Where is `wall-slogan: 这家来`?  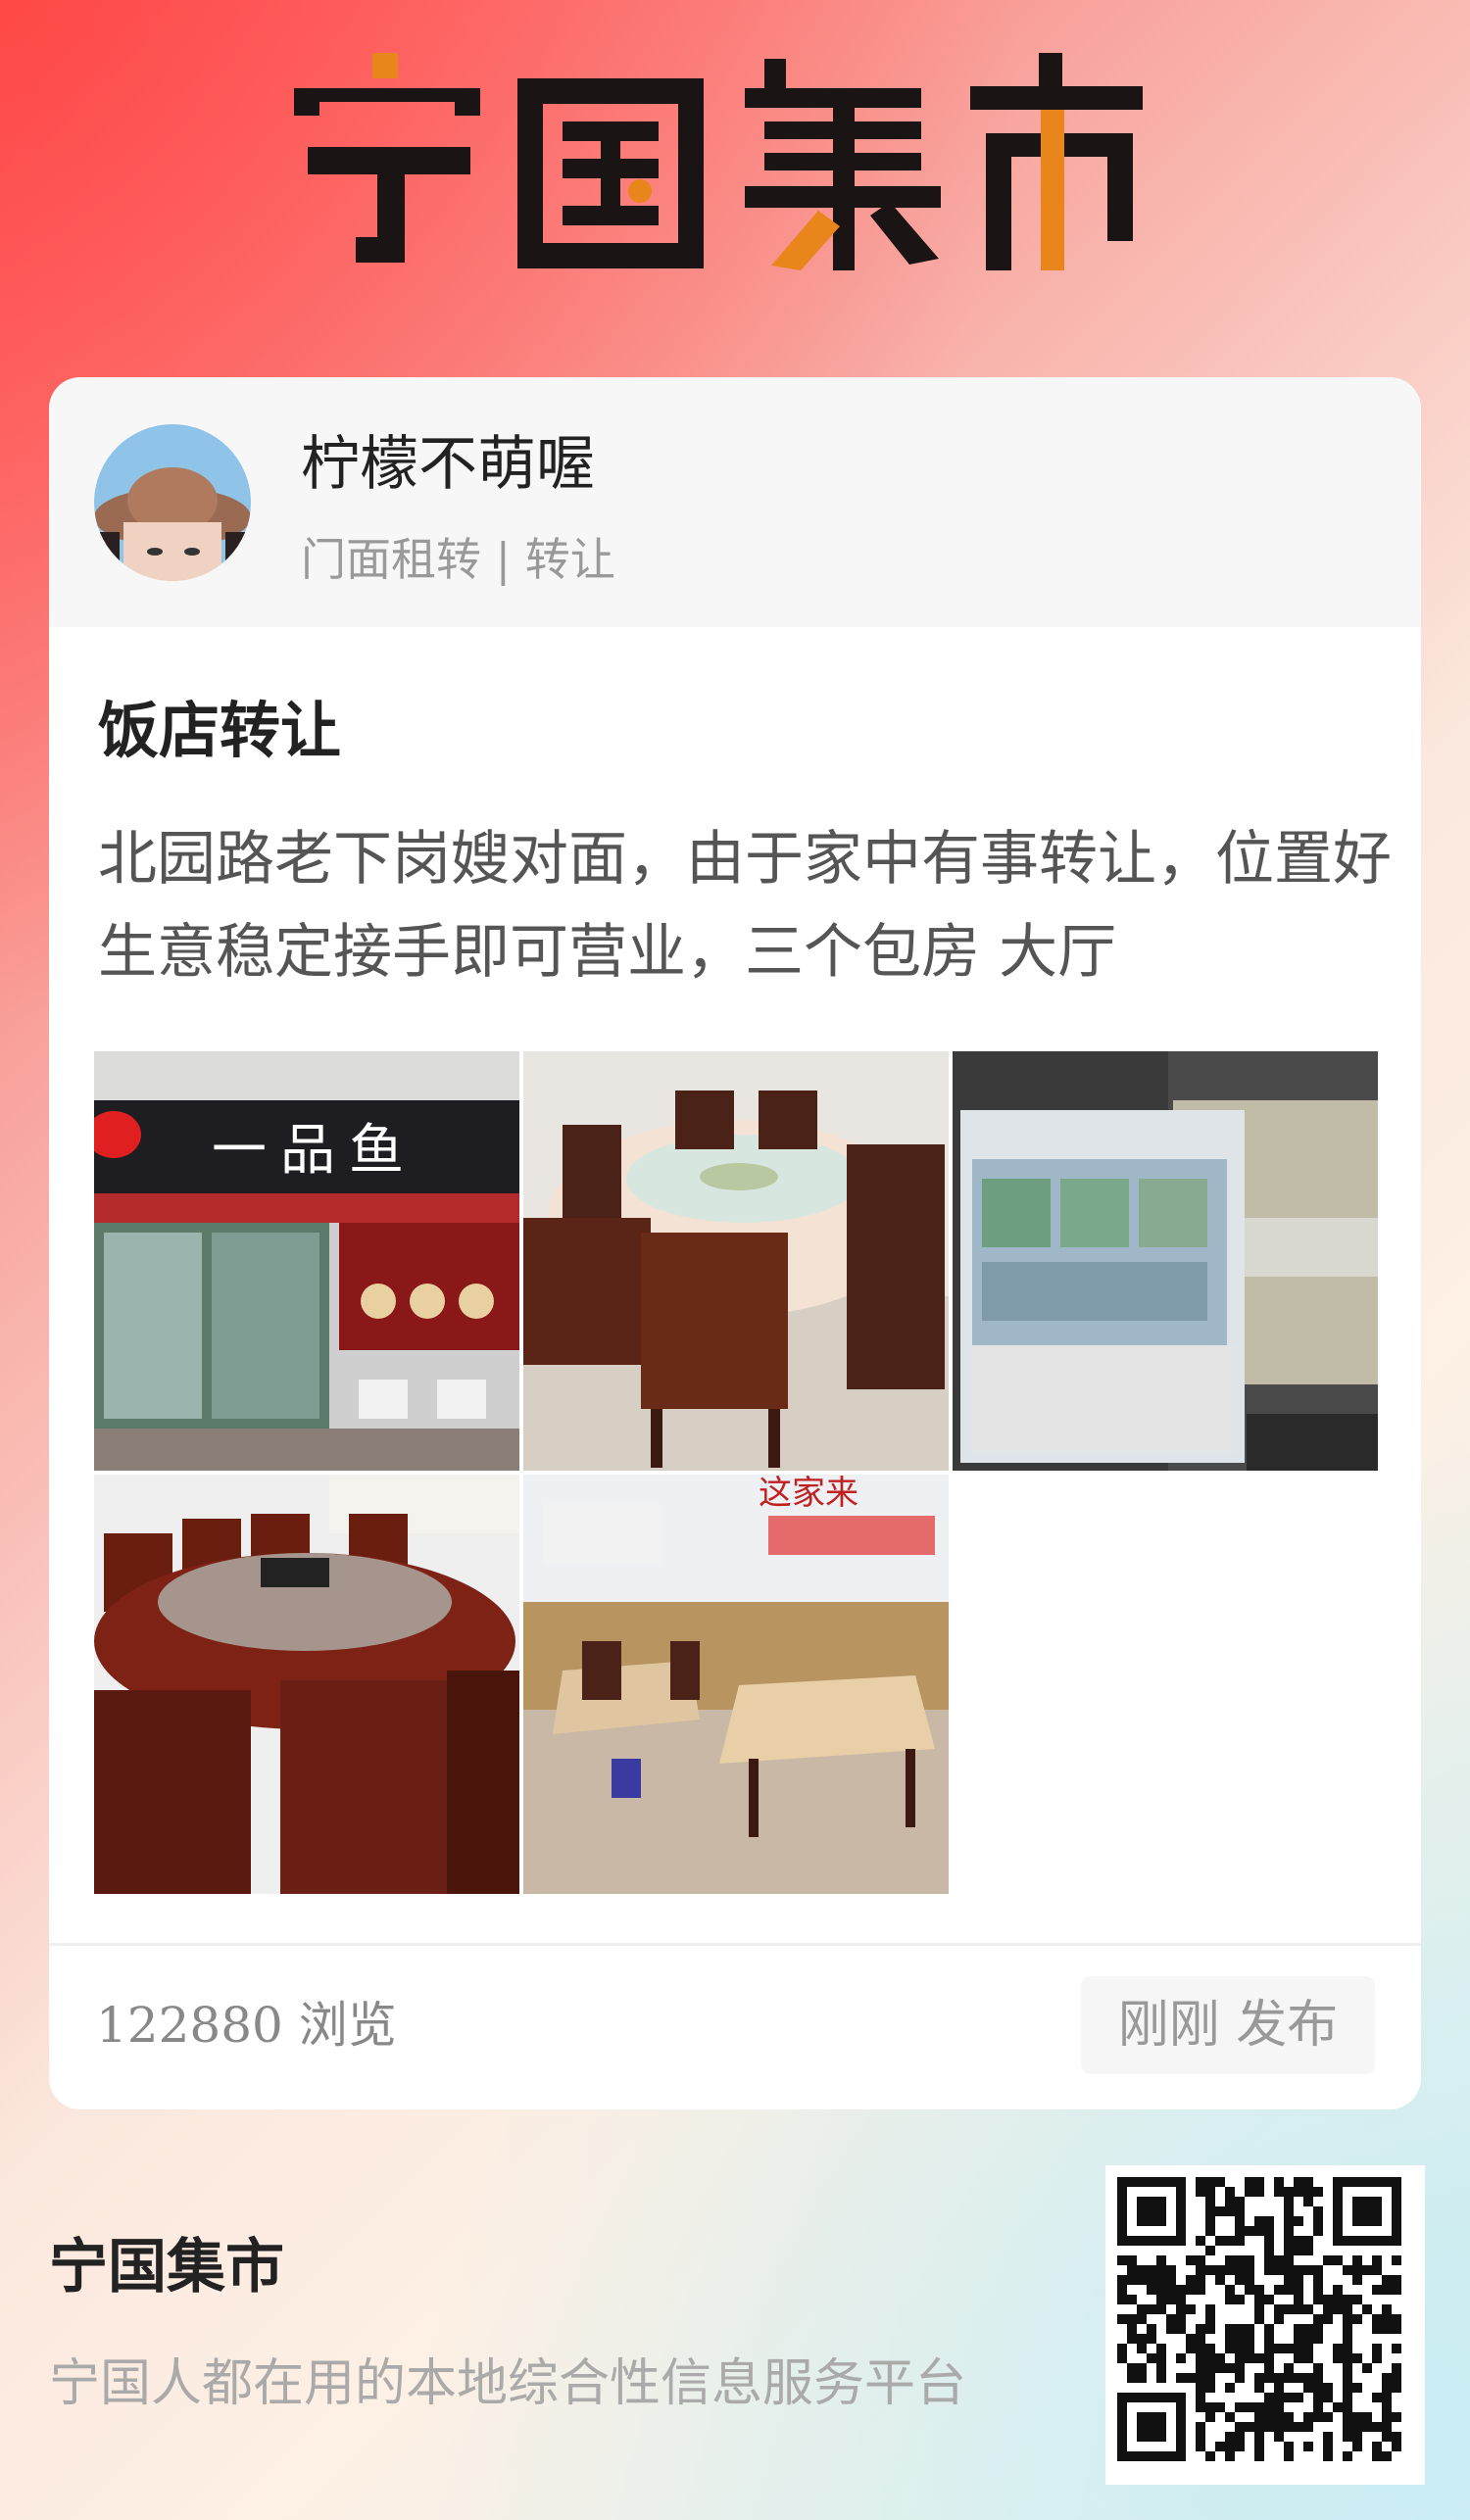
wall-slogan: 这家来 is located at coordinates (808, 1494).